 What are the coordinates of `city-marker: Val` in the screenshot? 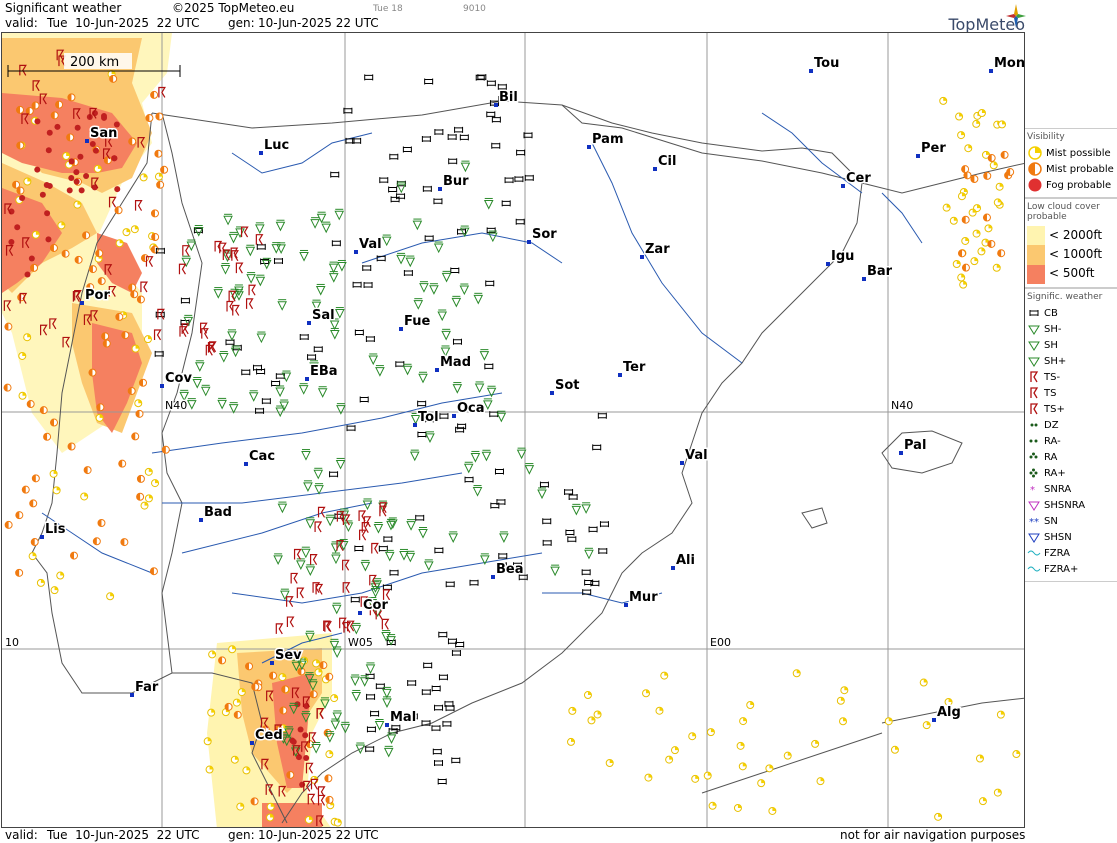 It's located at (694, 456).